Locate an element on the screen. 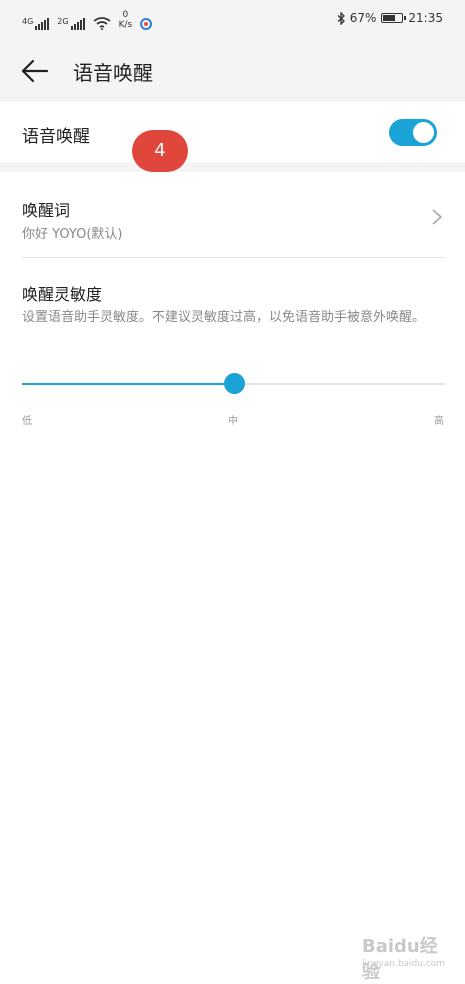  app-bar: 语音唤醒 is located at coordinates (232, 71).